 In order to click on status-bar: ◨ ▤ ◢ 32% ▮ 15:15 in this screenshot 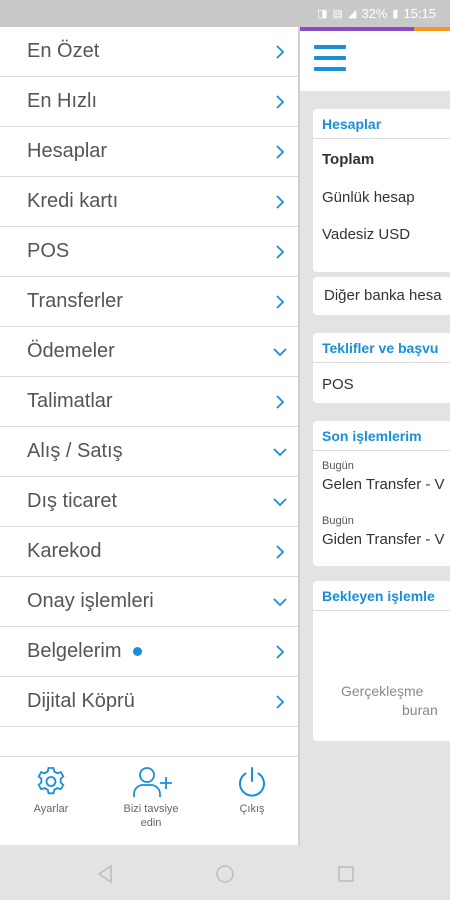, I will do `click(225, 13)`.